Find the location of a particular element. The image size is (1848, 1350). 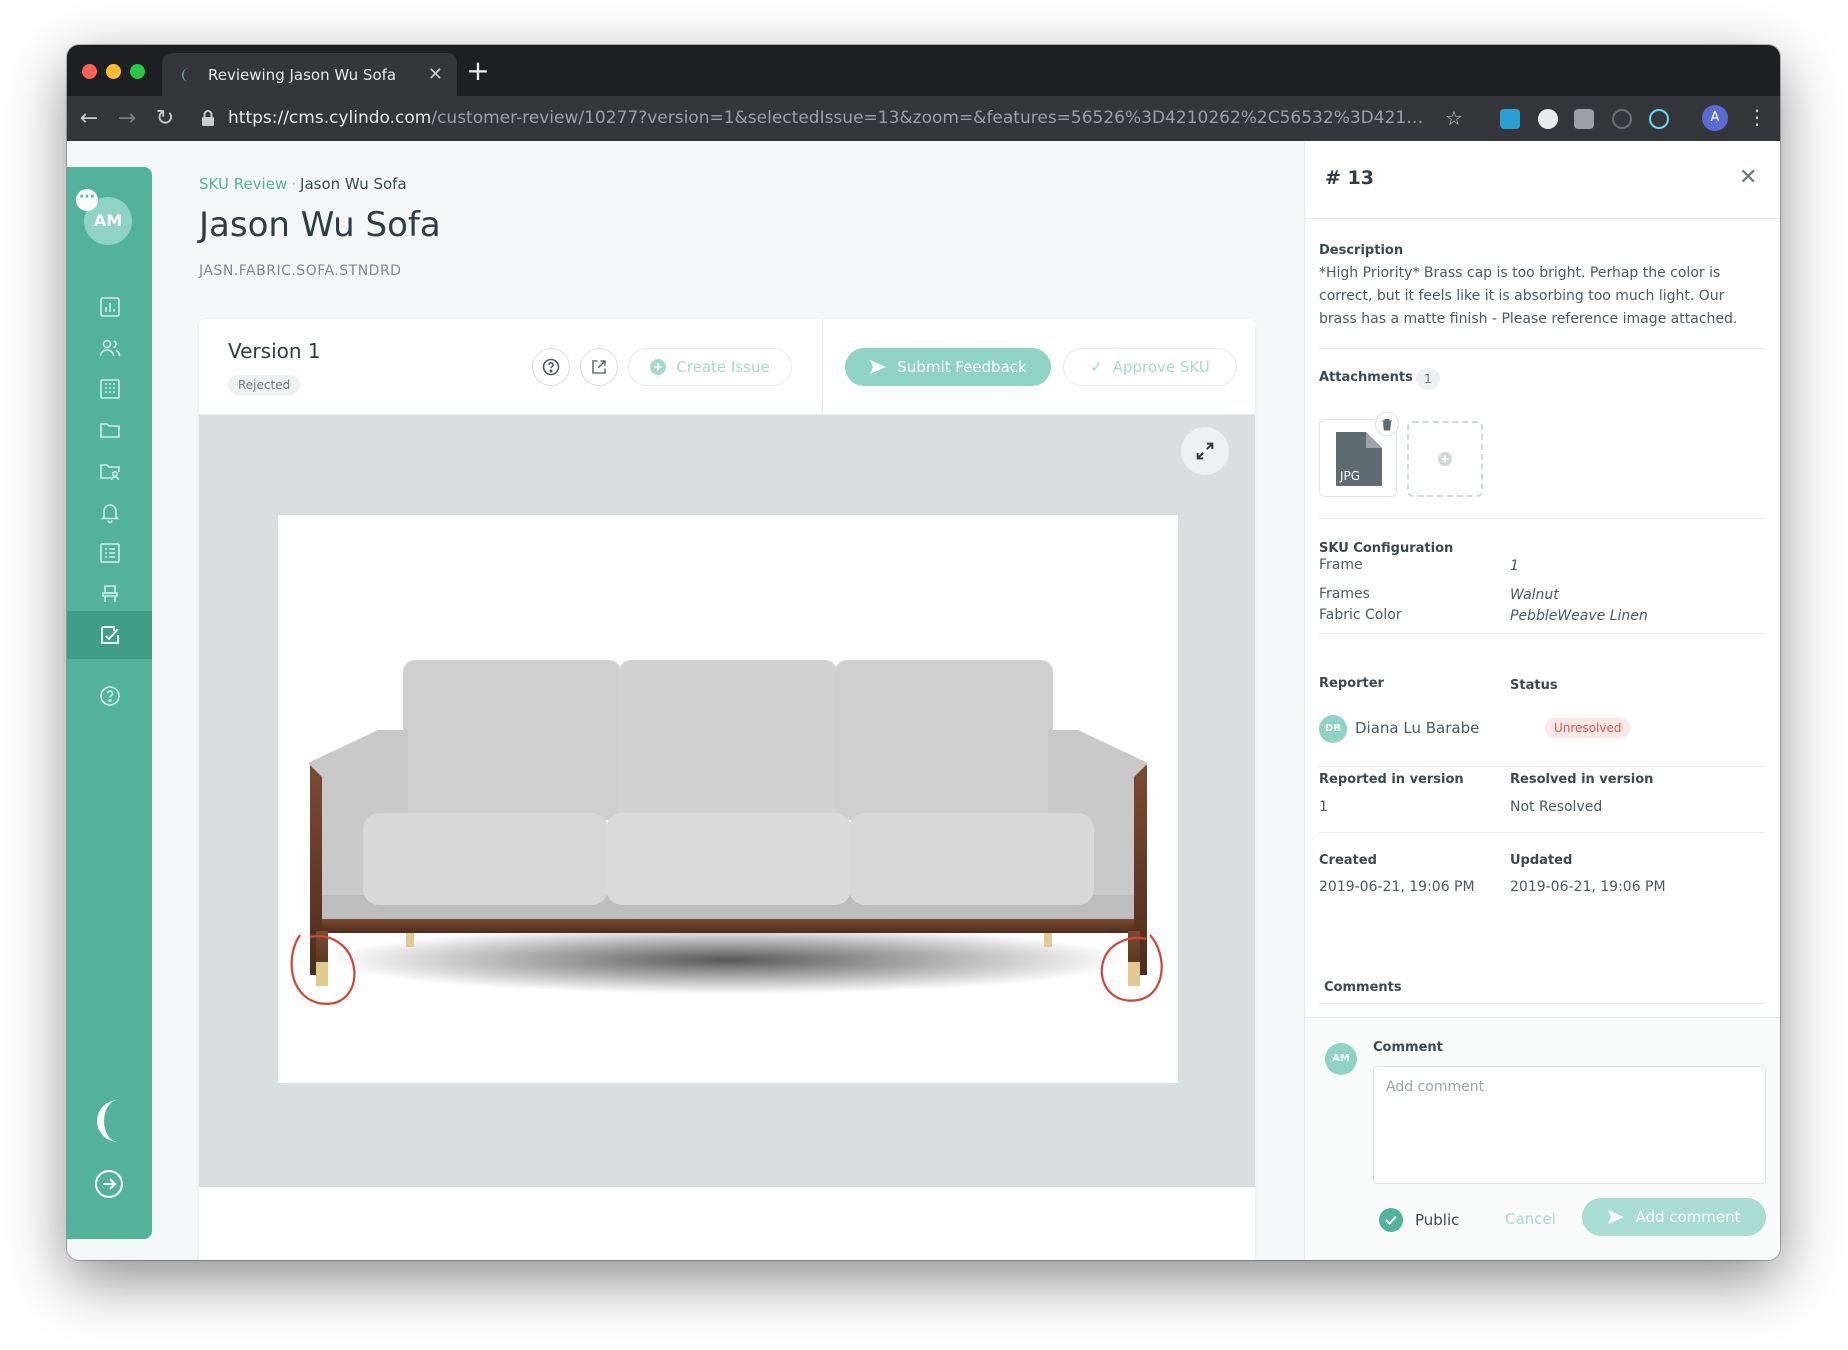

bookmark-star-icon: ☆ is located at coordinates (1454, 118).